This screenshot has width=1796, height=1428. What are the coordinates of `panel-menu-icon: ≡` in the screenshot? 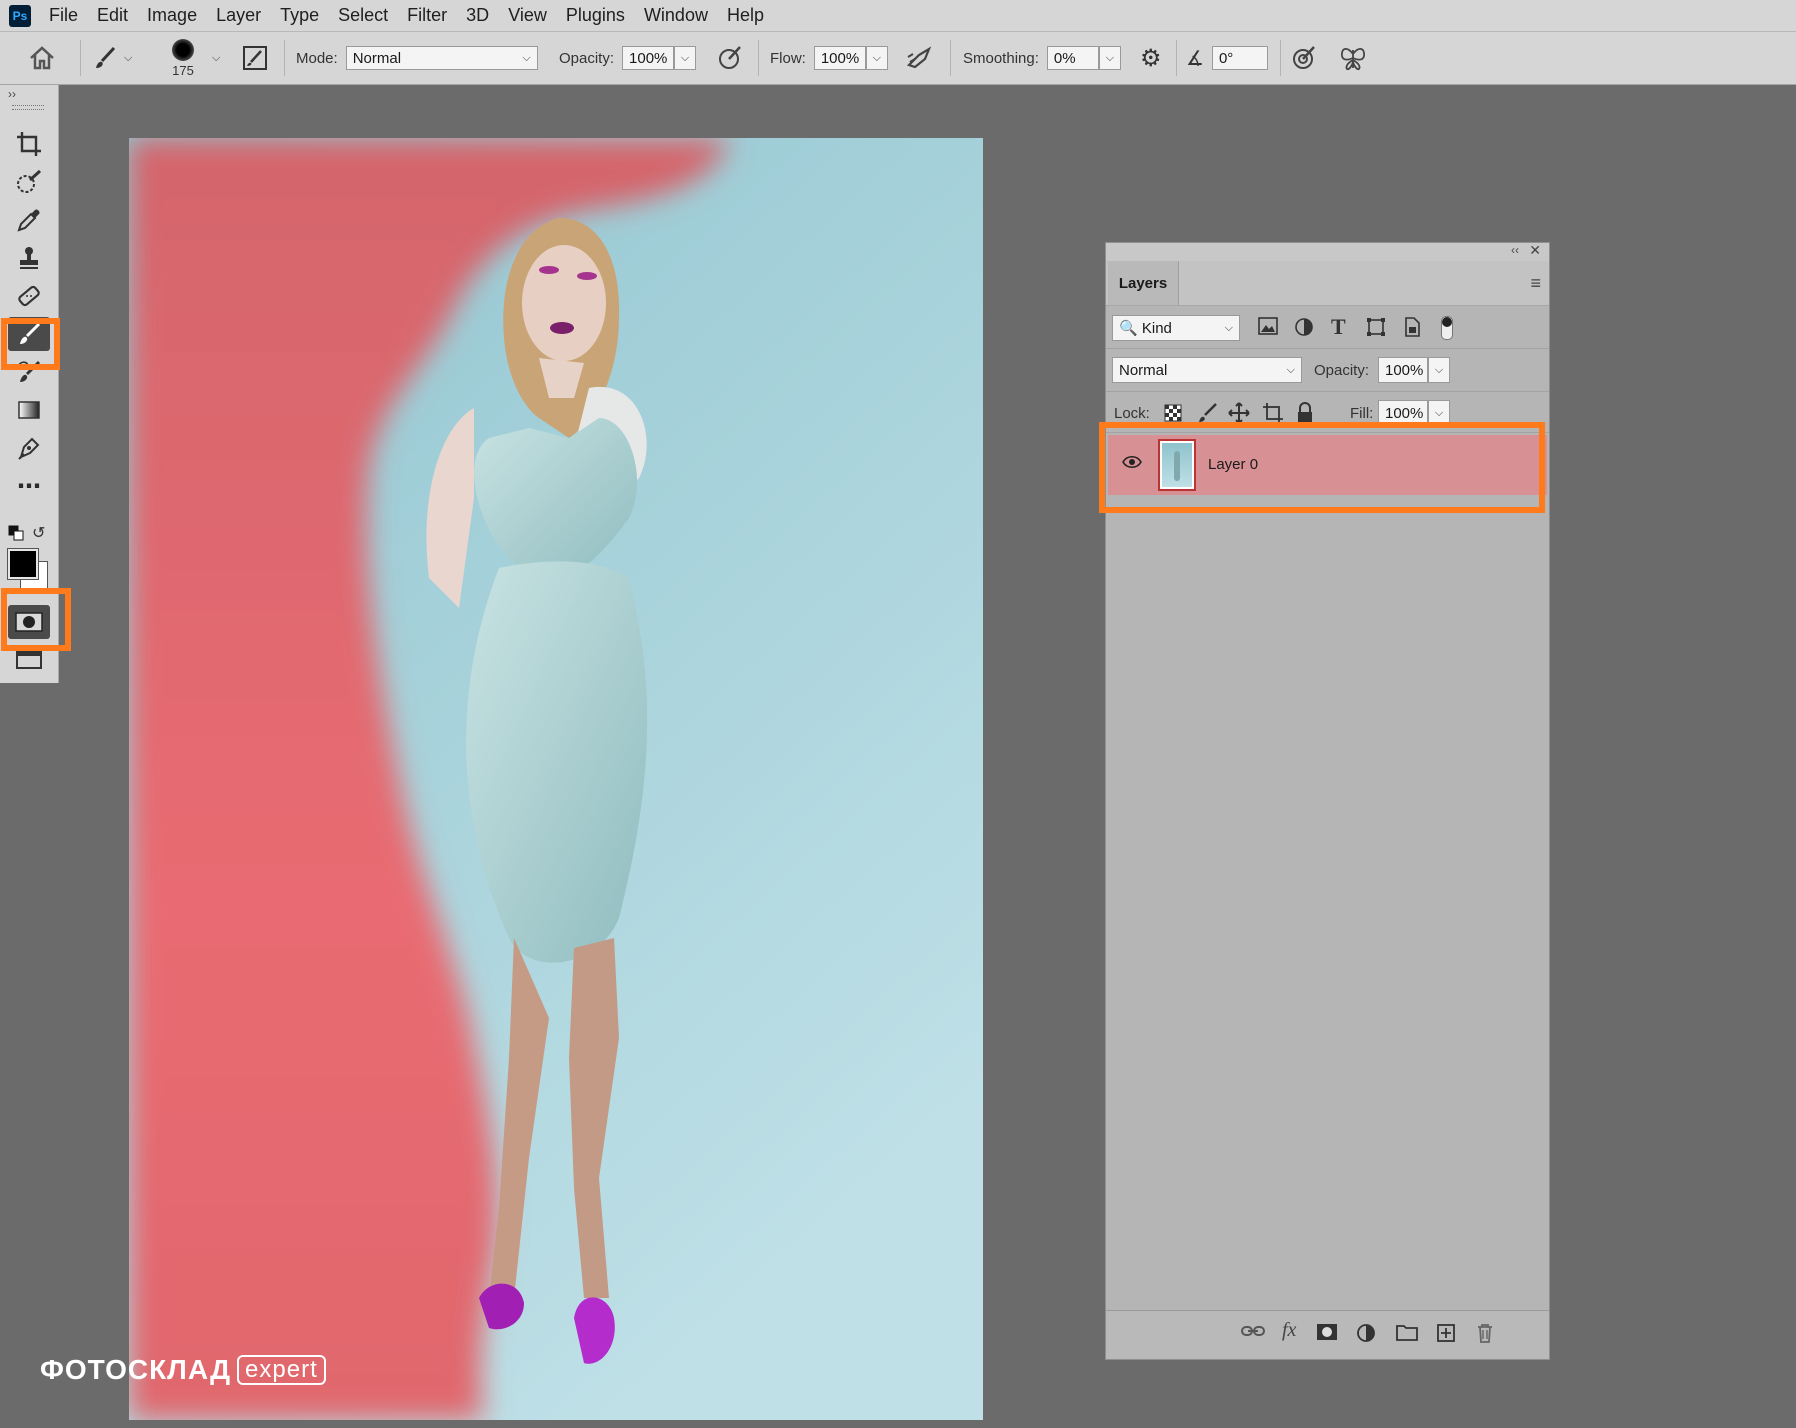 It's located at (1535, 283).